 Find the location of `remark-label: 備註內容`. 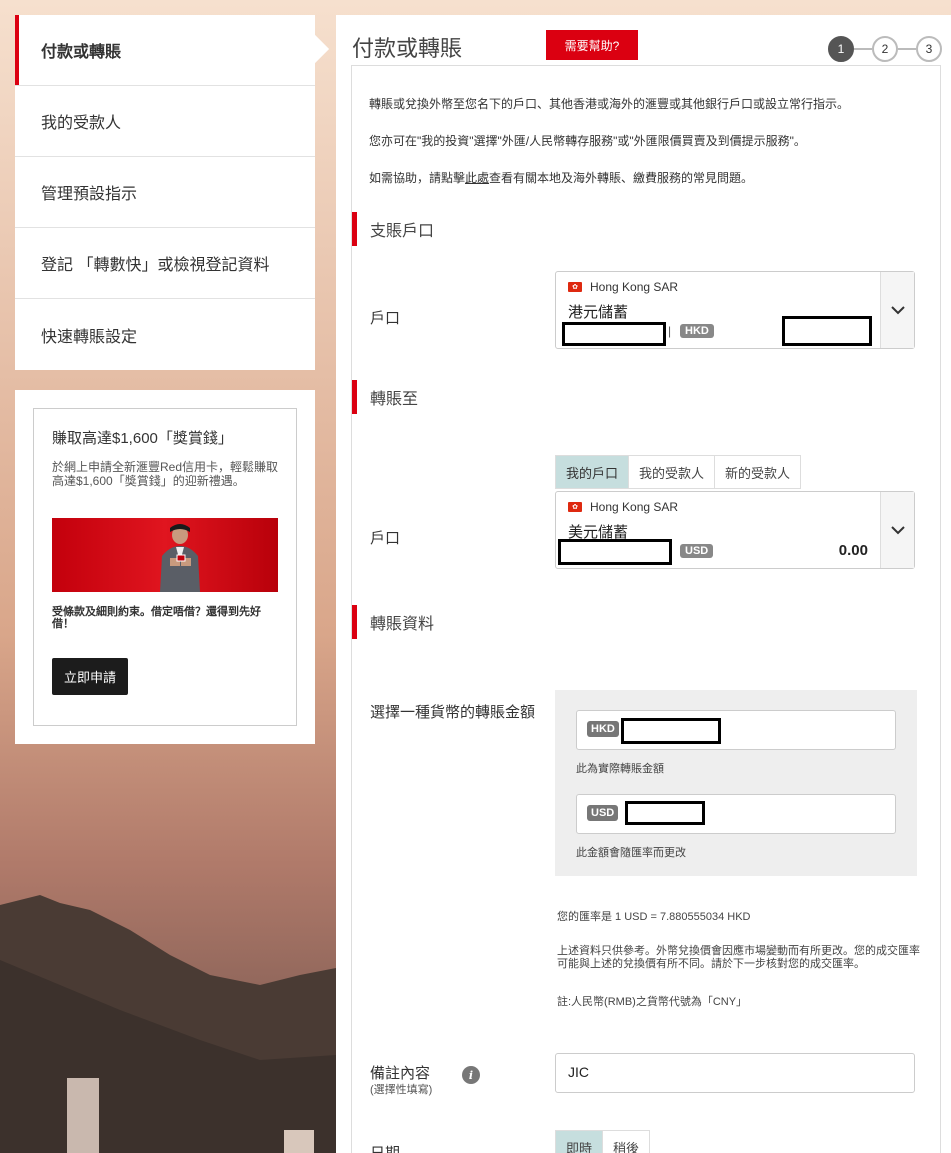

remark-label: 備註內容 is located at coordinates (400, 1073).